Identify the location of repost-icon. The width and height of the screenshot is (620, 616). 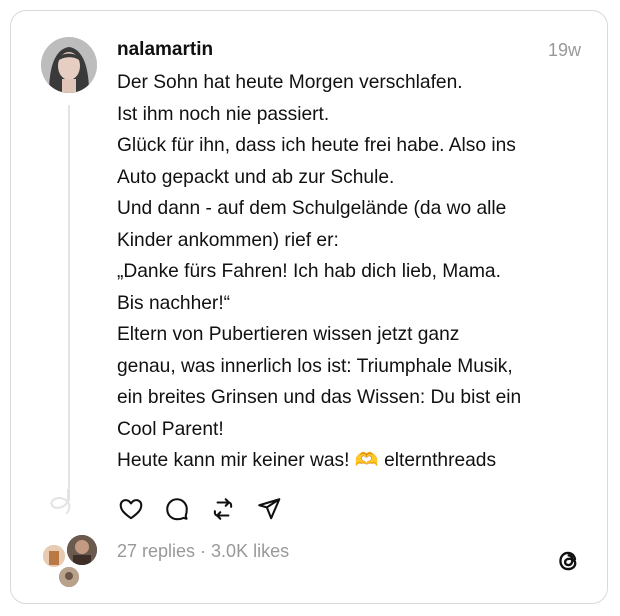
(223, 509).